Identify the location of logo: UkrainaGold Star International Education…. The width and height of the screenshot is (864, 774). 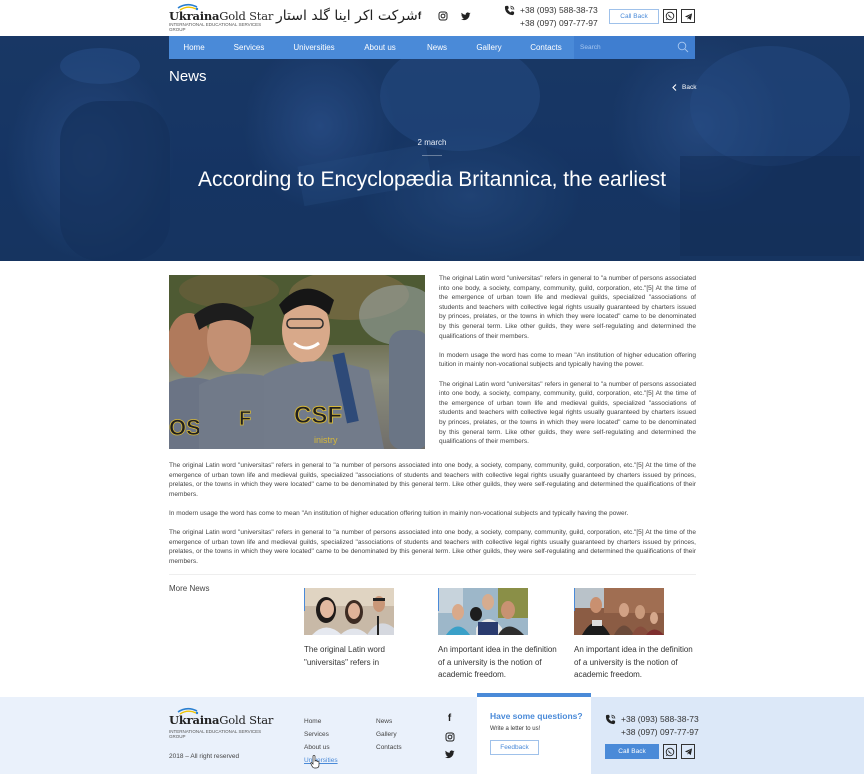
(221, 18).